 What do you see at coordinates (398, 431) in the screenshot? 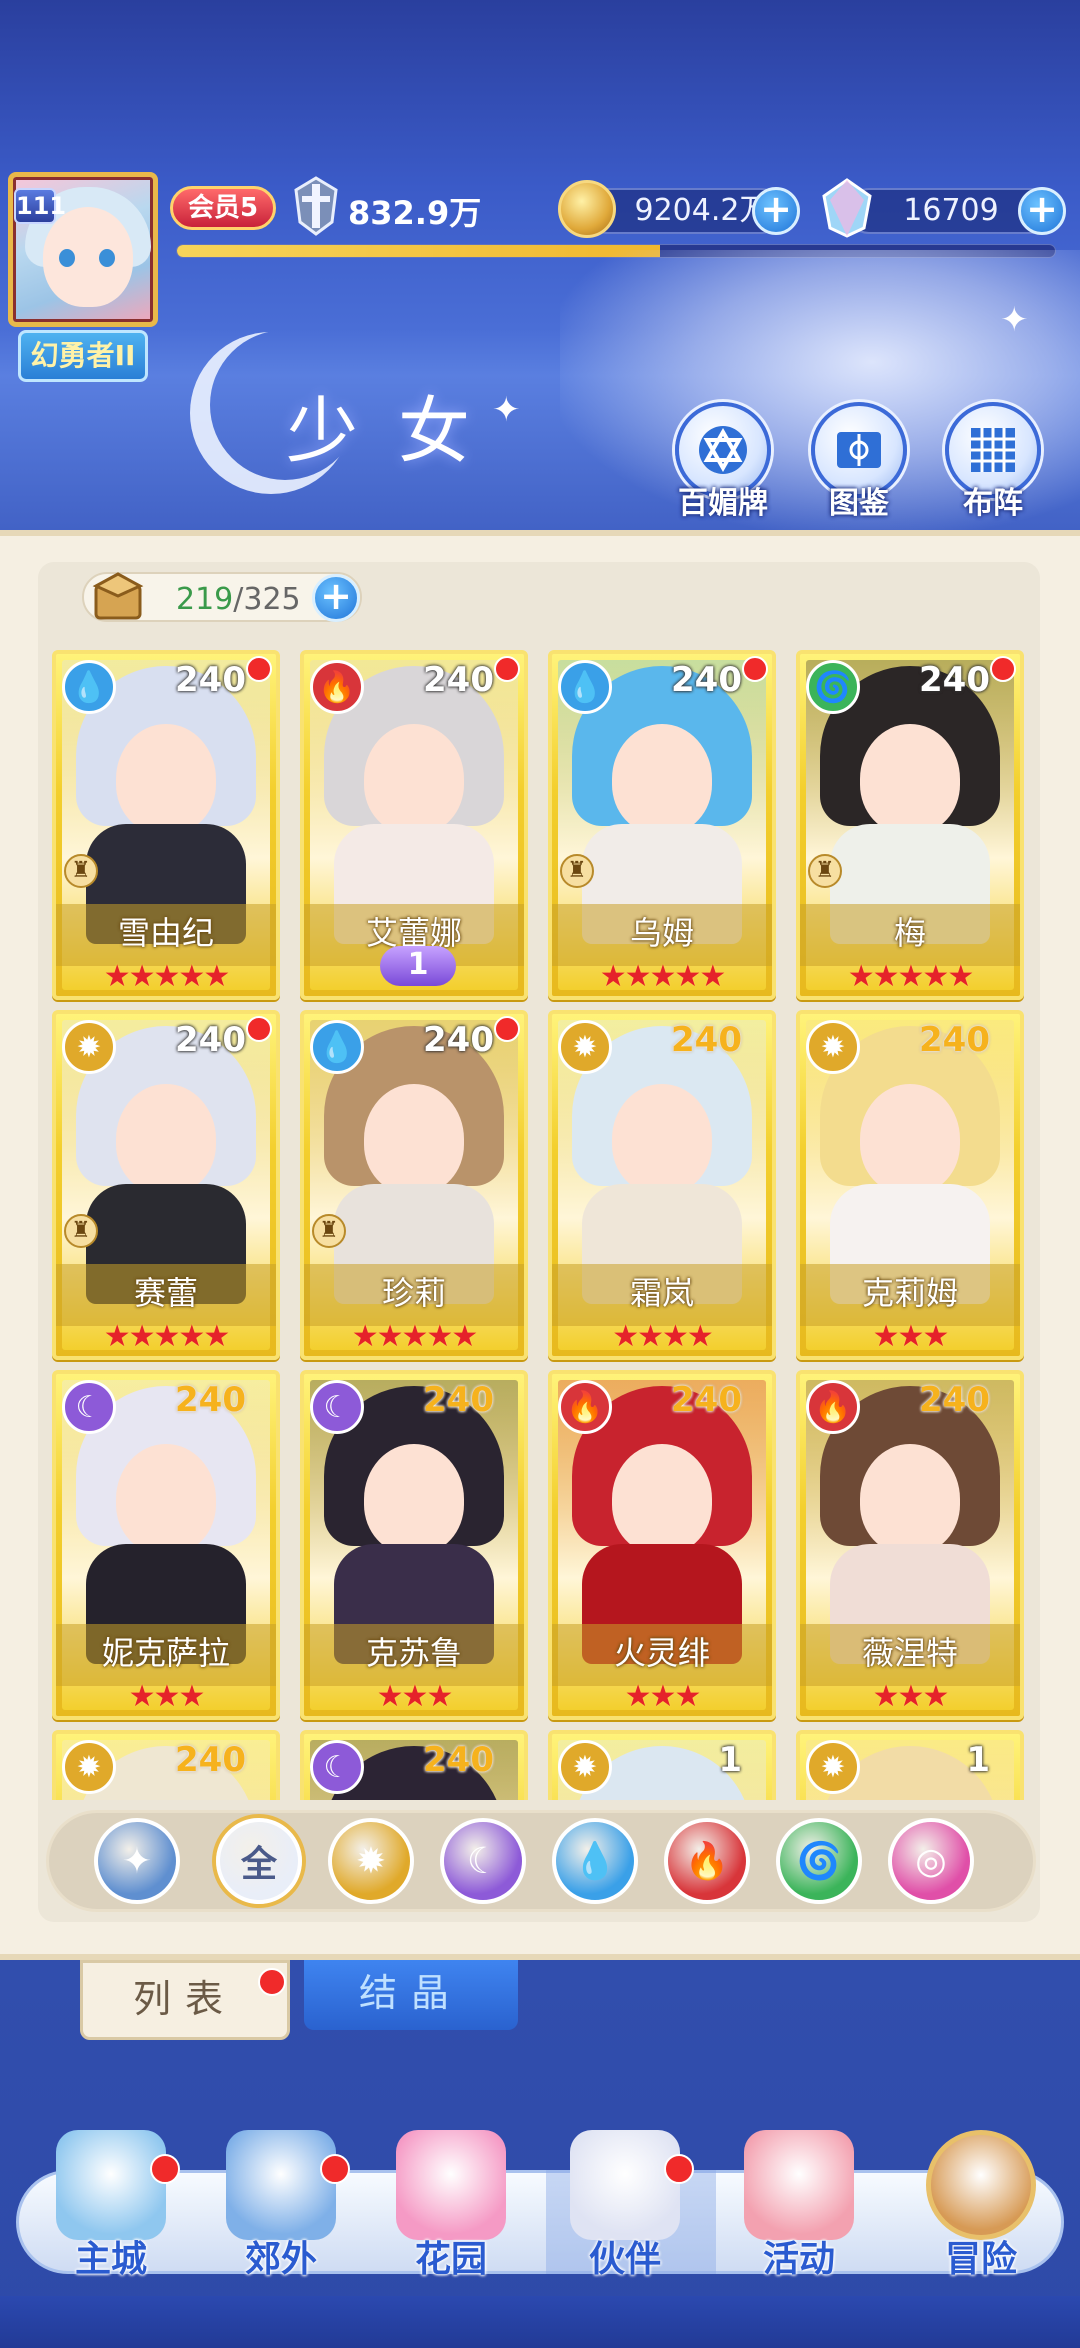
I see `page-title: 少女` at bounding box center [398, 431].